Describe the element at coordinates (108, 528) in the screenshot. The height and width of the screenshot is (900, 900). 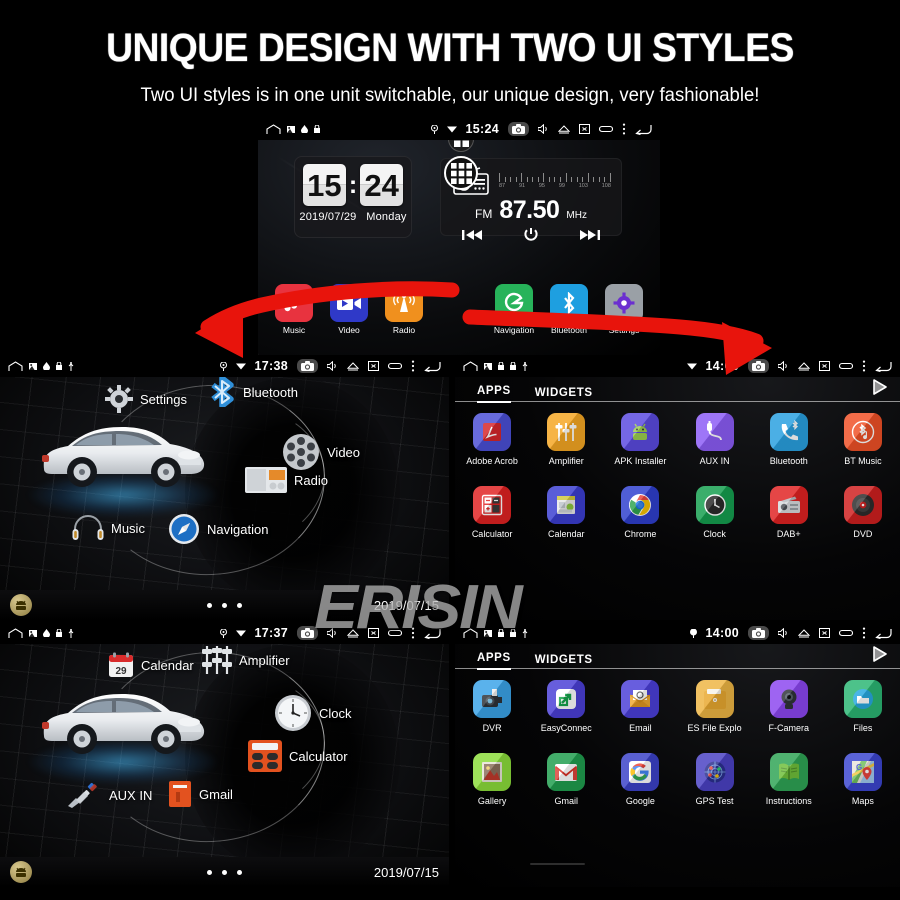
I see `car-menu-item-music: Music` at that location.